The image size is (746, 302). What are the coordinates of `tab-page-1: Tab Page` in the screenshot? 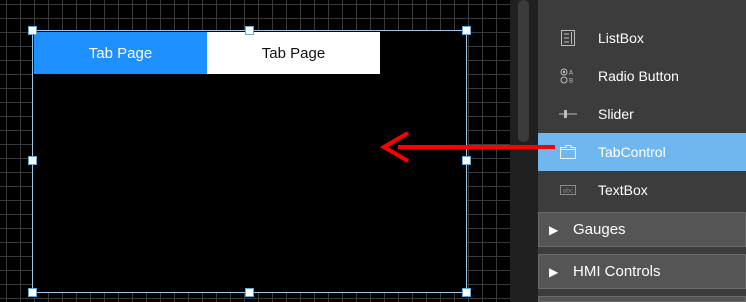 It's located at (120, 53).